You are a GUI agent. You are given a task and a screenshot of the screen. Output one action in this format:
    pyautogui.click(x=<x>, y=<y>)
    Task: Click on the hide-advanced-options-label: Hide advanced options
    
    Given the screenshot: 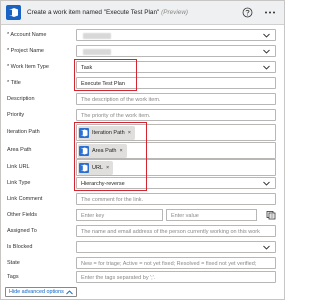 What is the action you would take?
    pyautogui.click(x=36, y=292)
    